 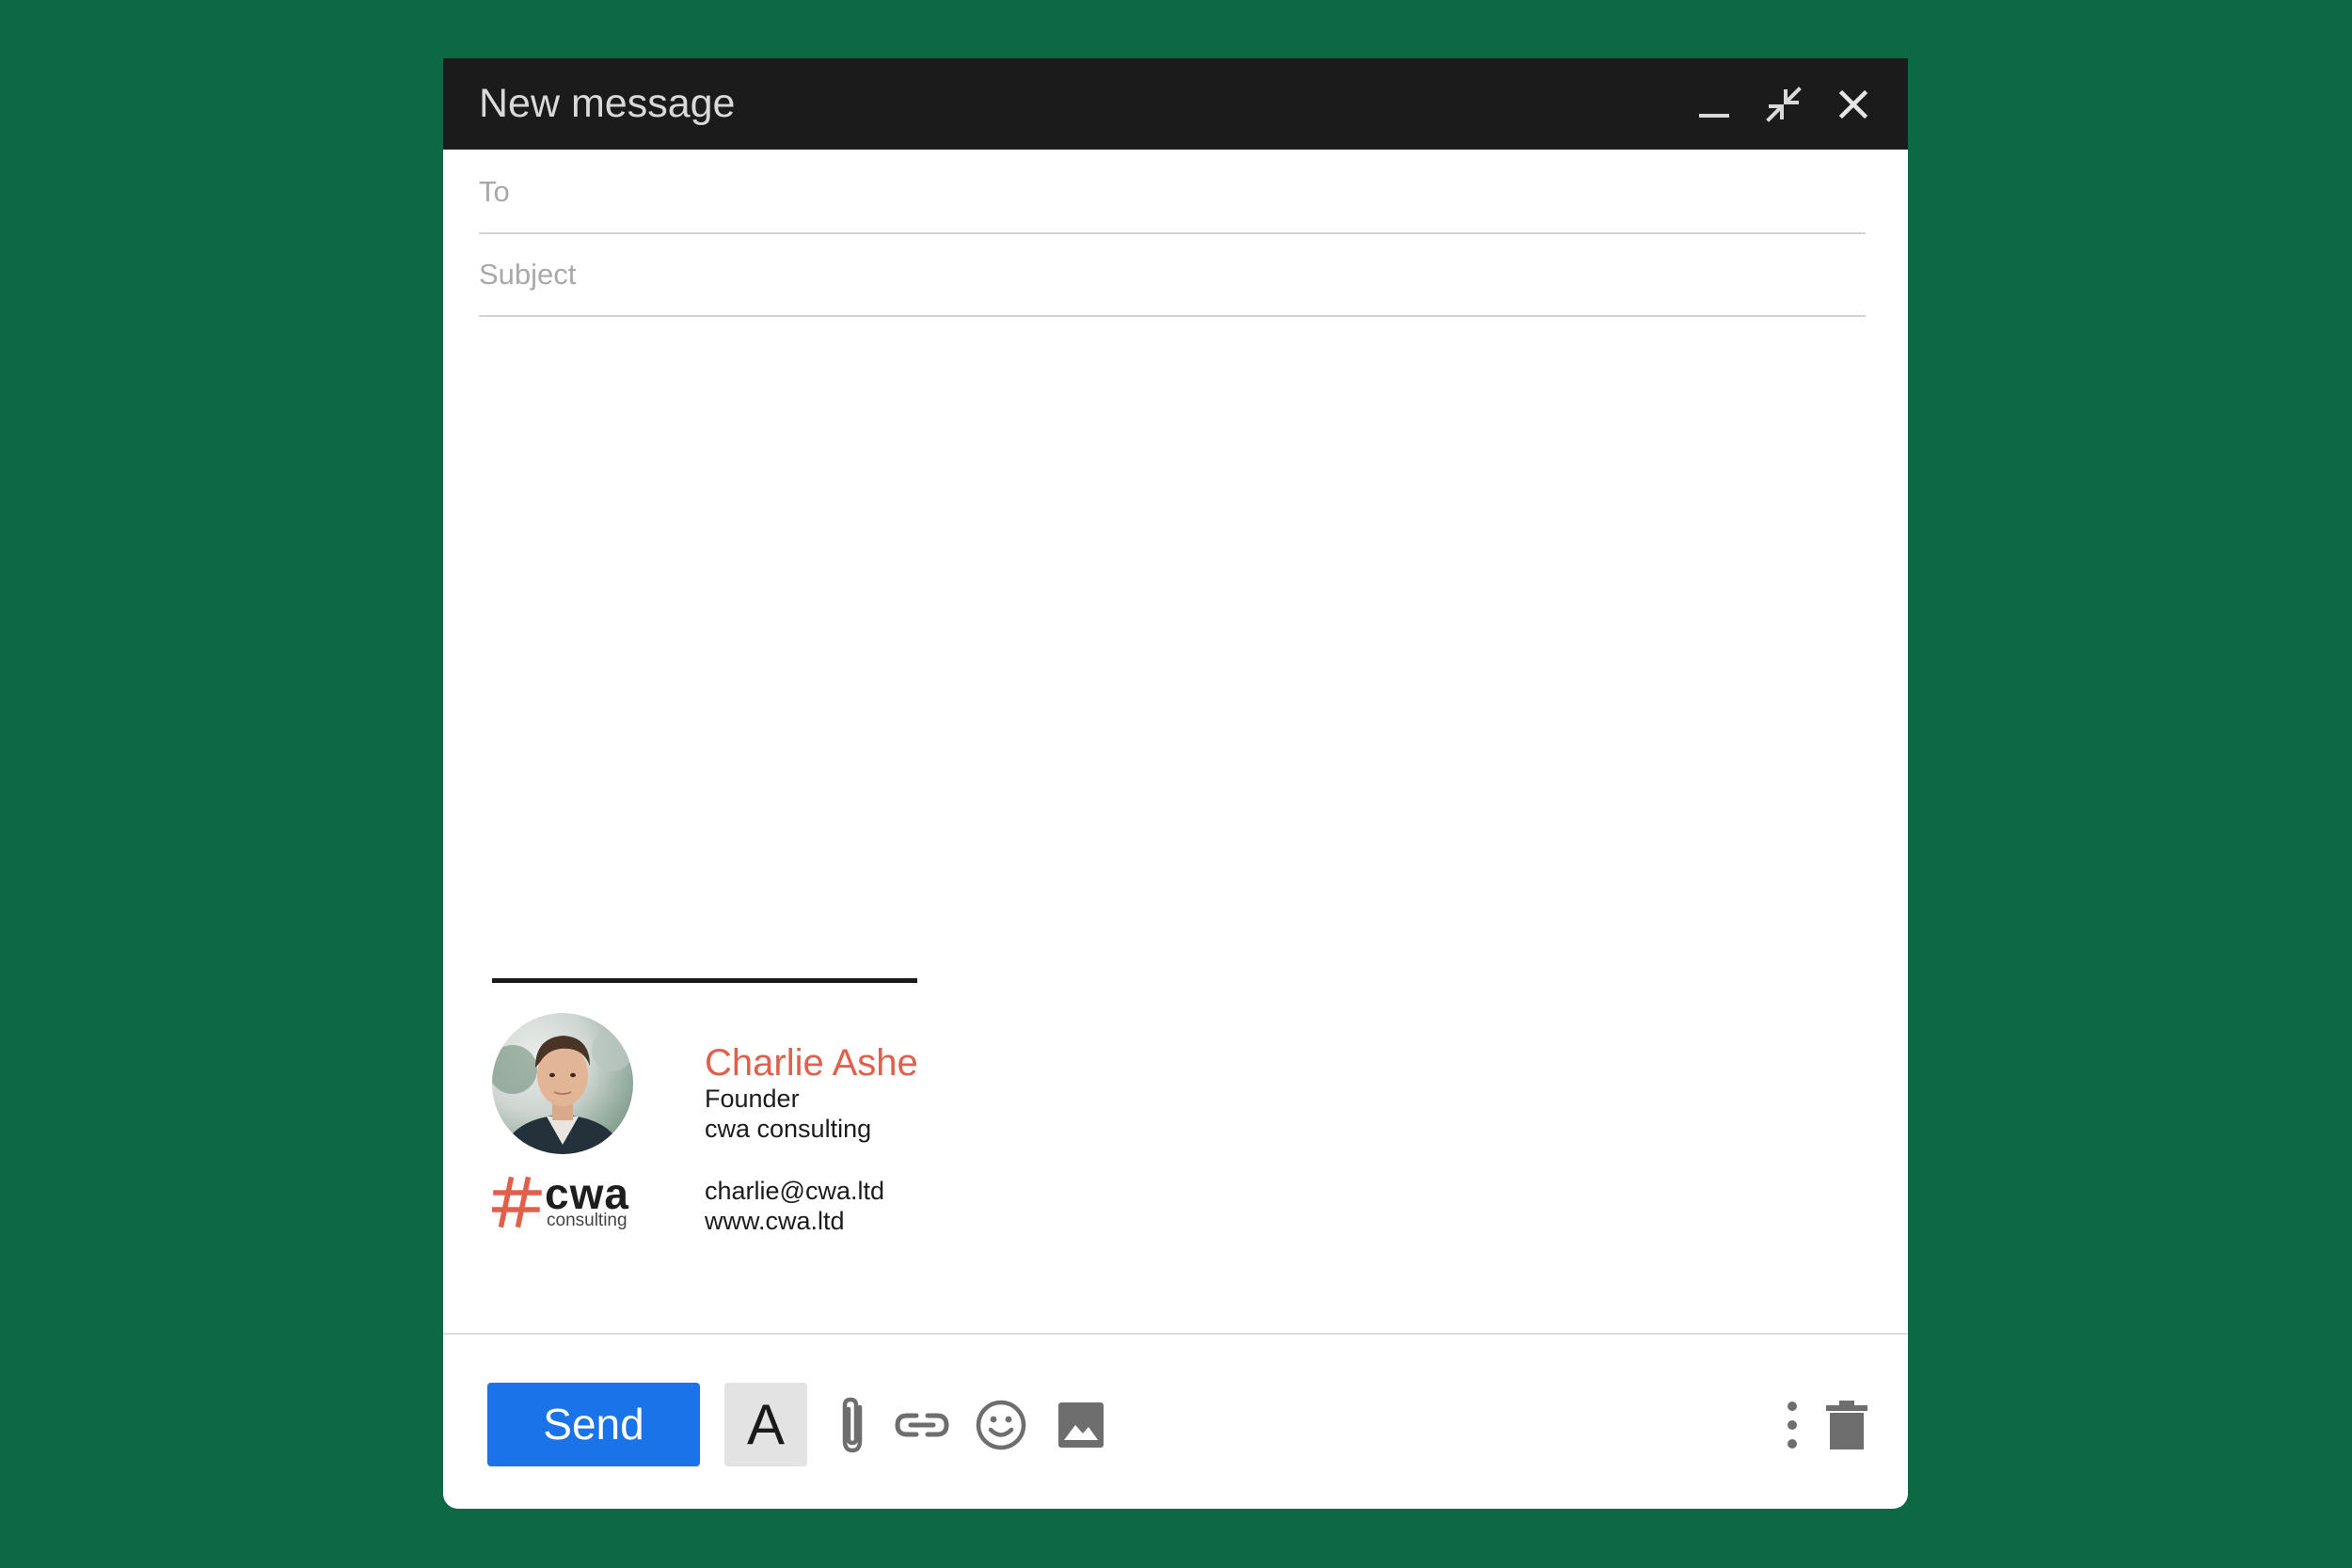 I want to click on signature-divider, so click(x=704, y=980).